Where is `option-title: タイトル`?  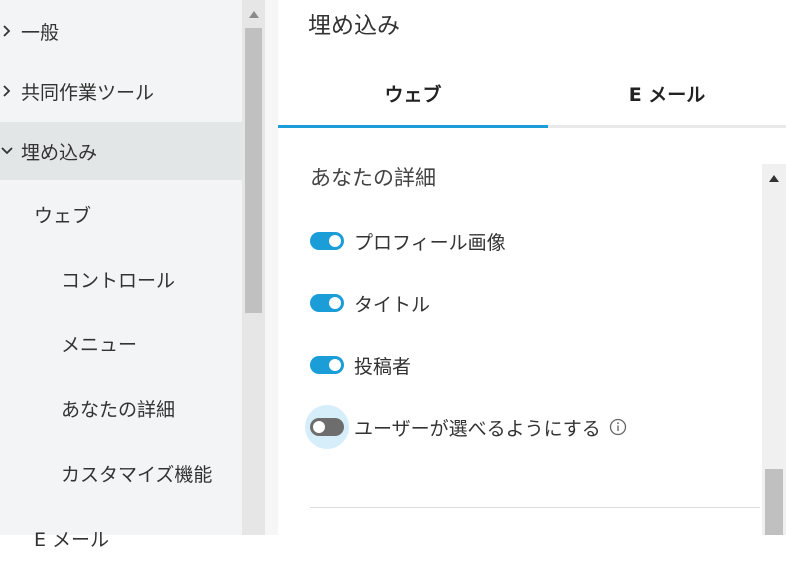 option-title: タイトル is located at coordinates (370, 303).